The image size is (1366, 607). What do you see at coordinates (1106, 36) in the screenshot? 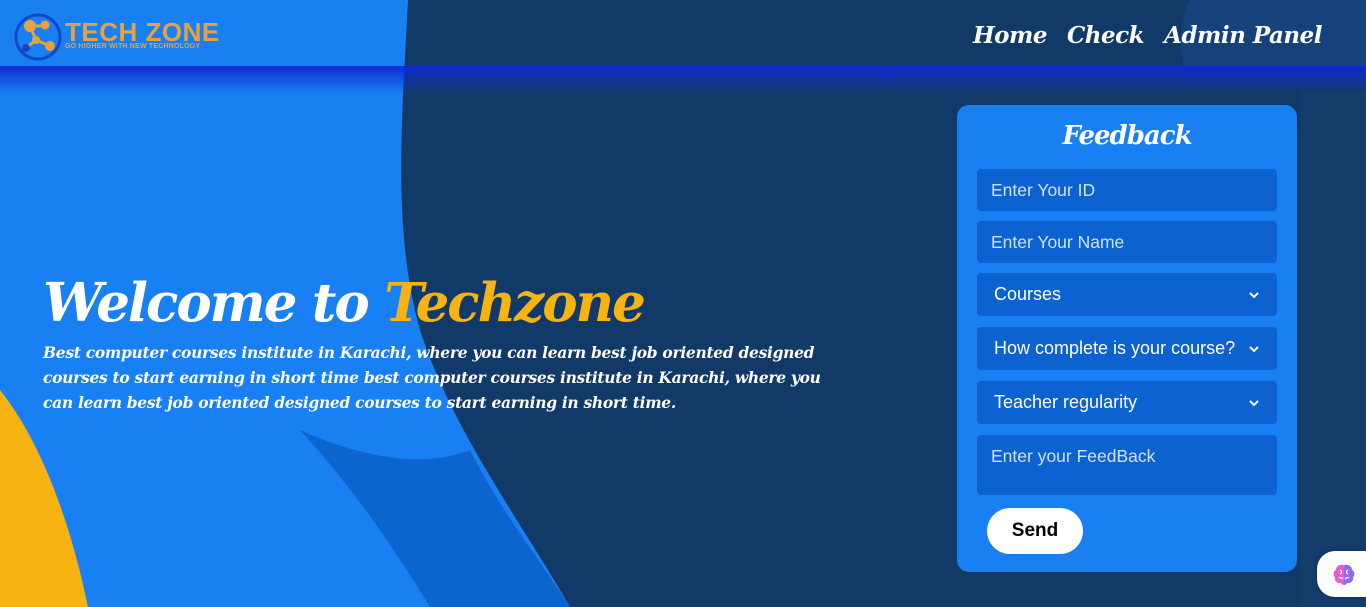
I see `nav-check-link: Check` at bounding box center [1106, 36].